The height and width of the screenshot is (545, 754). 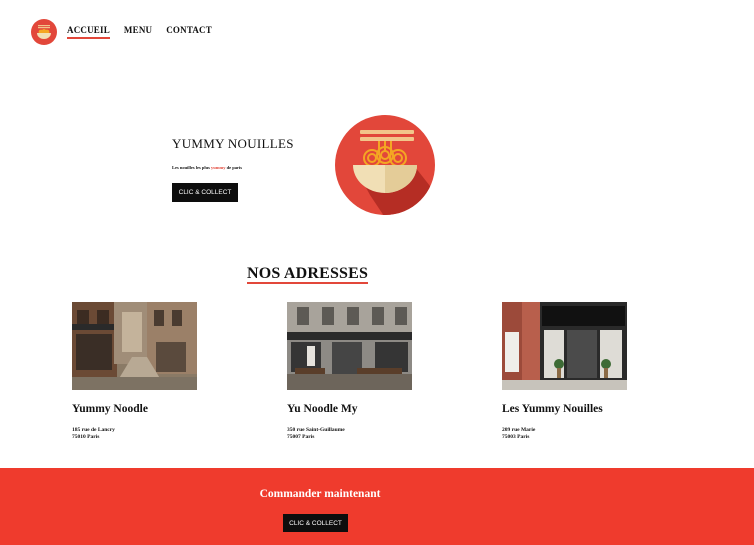 I want to click on card-city: 75007 Paris, so click(x=301, y=436).